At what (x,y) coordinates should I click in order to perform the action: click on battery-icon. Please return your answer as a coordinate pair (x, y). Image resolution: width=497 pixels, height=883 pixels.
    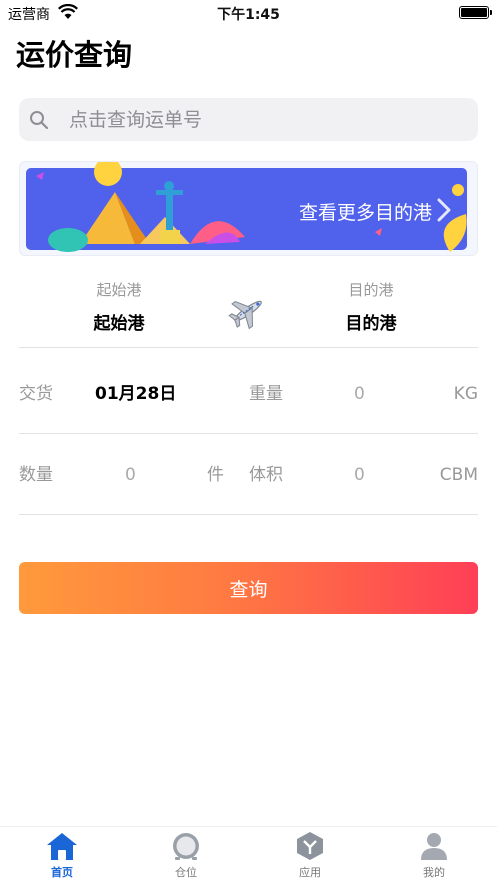
    Looking at the image, I should click on (475, 12).